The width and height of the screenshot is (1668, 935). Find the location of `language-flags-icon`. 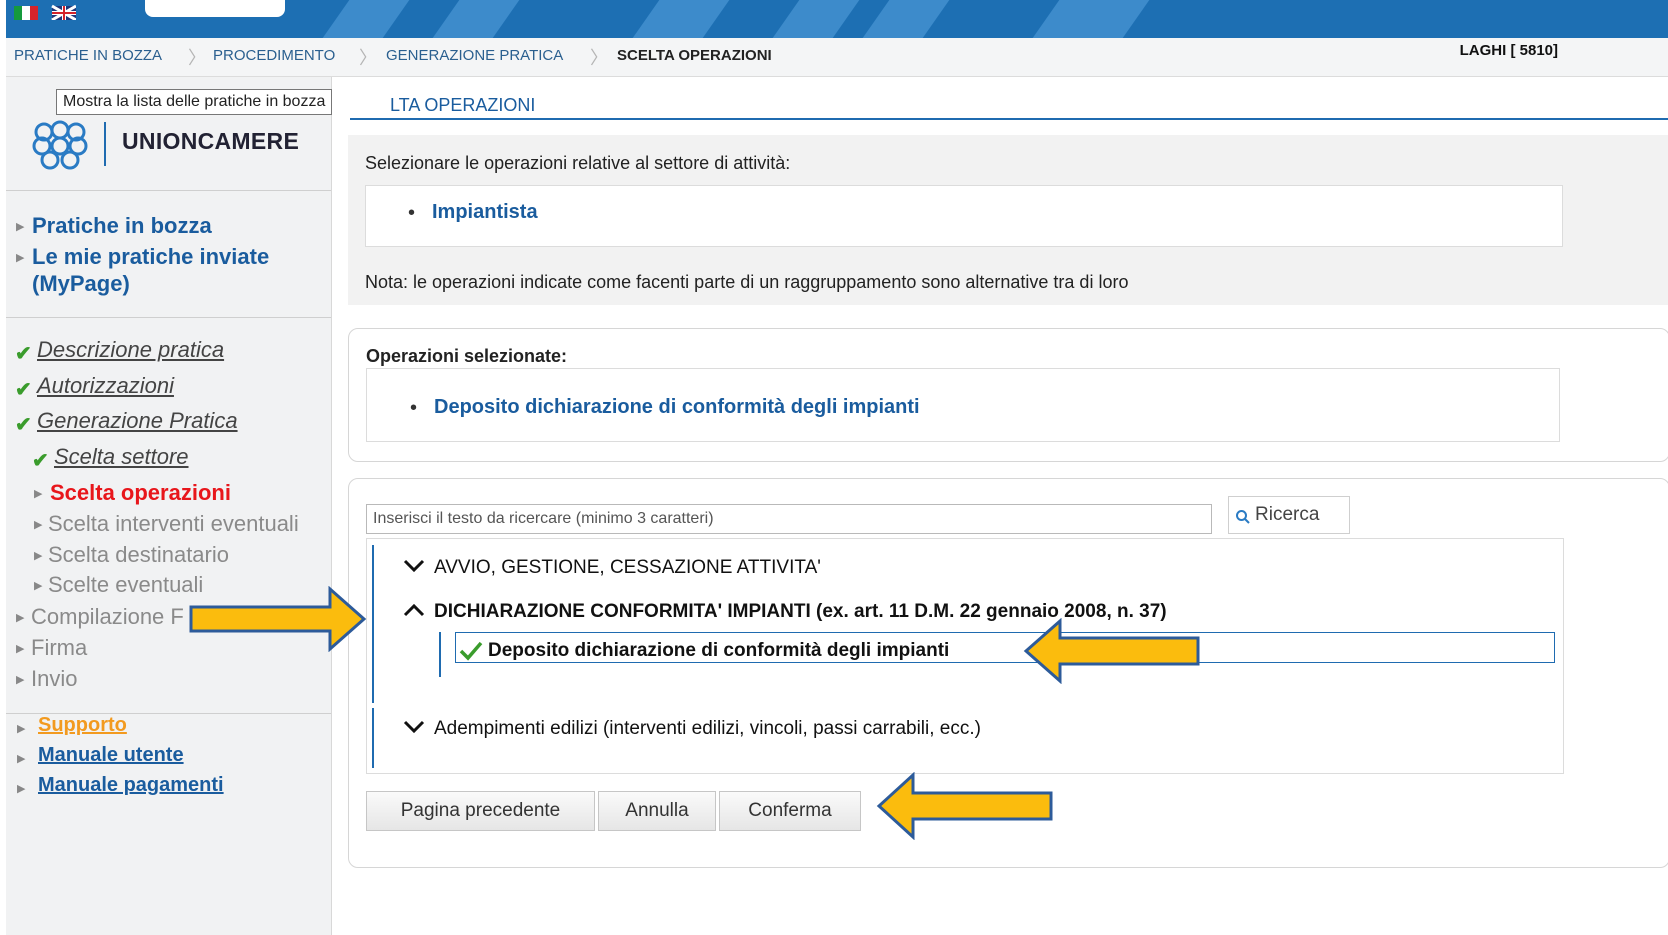

language-flags-icon is located at coordinates (41, 11).